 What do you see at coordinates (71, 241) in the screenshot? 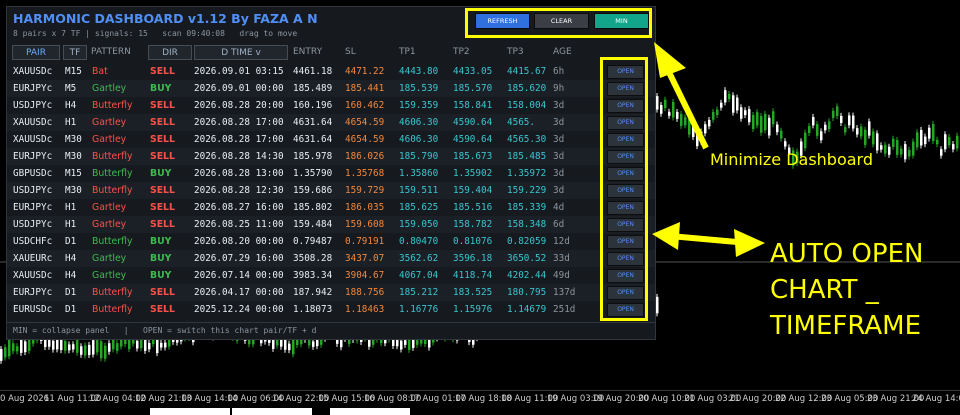
I see `tf-cell: D1` at bounding box center [71, 241].